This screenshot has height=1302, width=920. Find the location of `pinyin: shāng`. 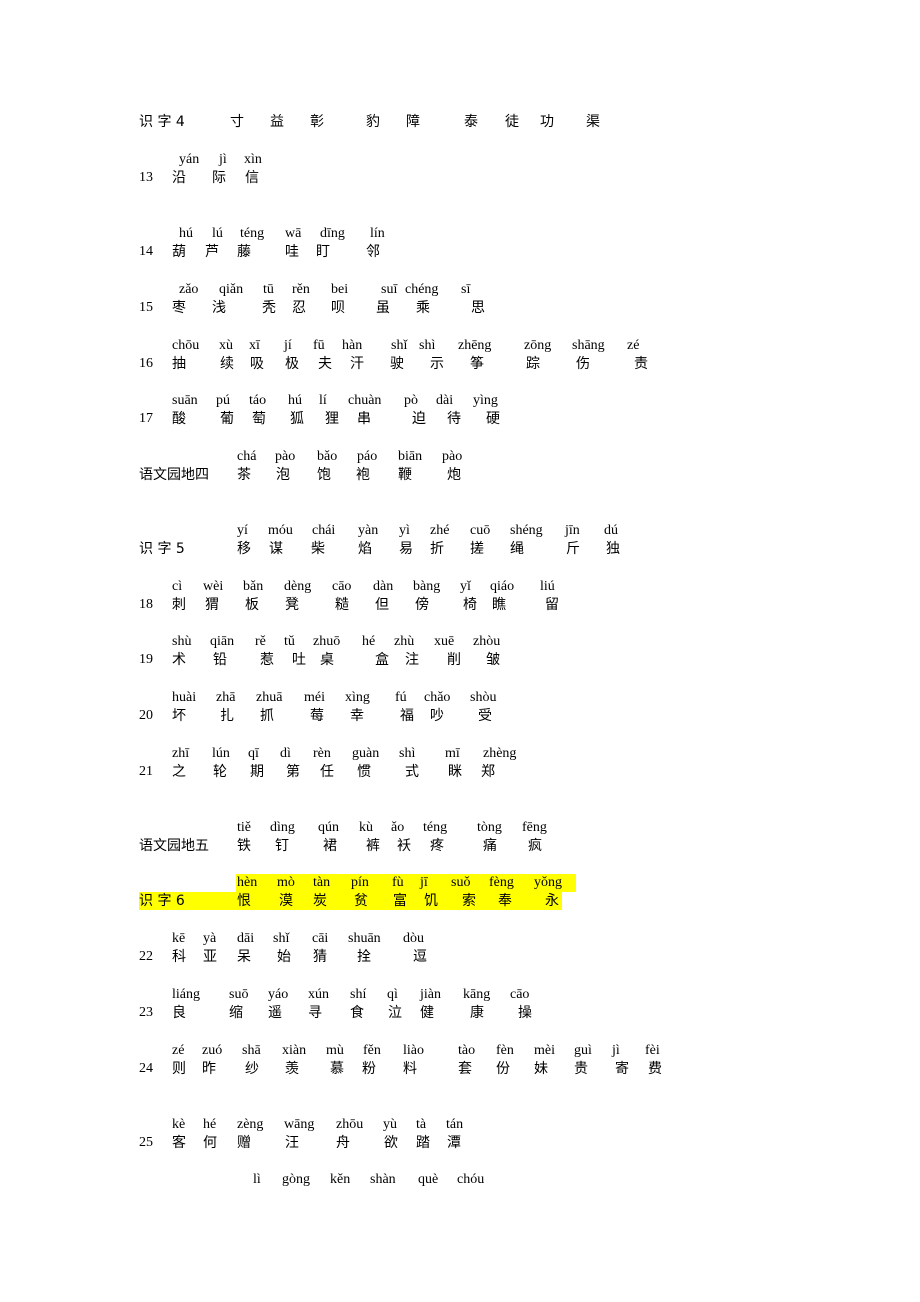

pinyin: shāng is located at coordinates (588, 345).